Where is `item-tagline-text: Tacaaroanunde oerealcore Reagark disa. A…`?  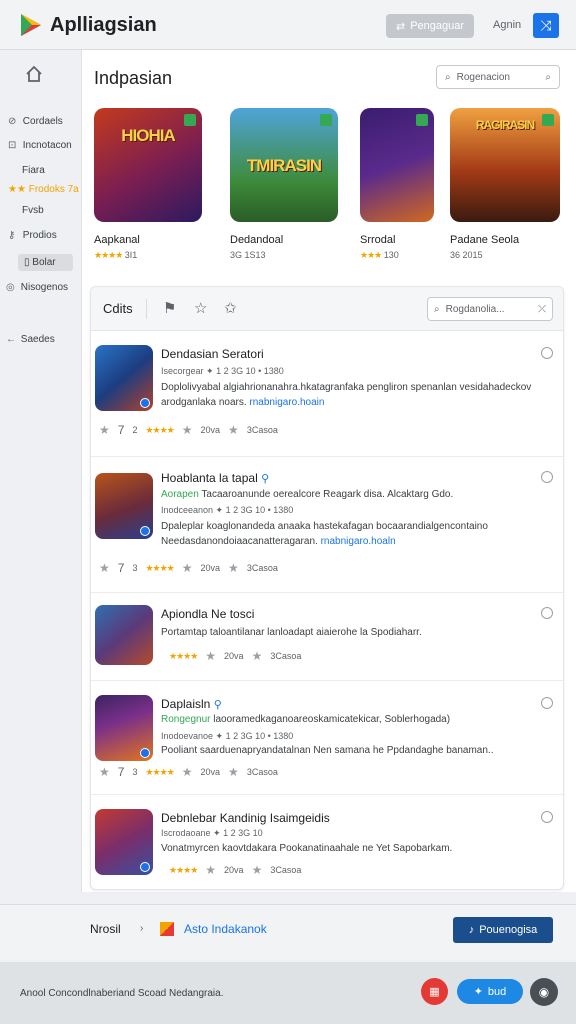
item-tagline-text: Tacaaroanunde oerealcore Reagark disa. A… is located at coordinates (327, 494).